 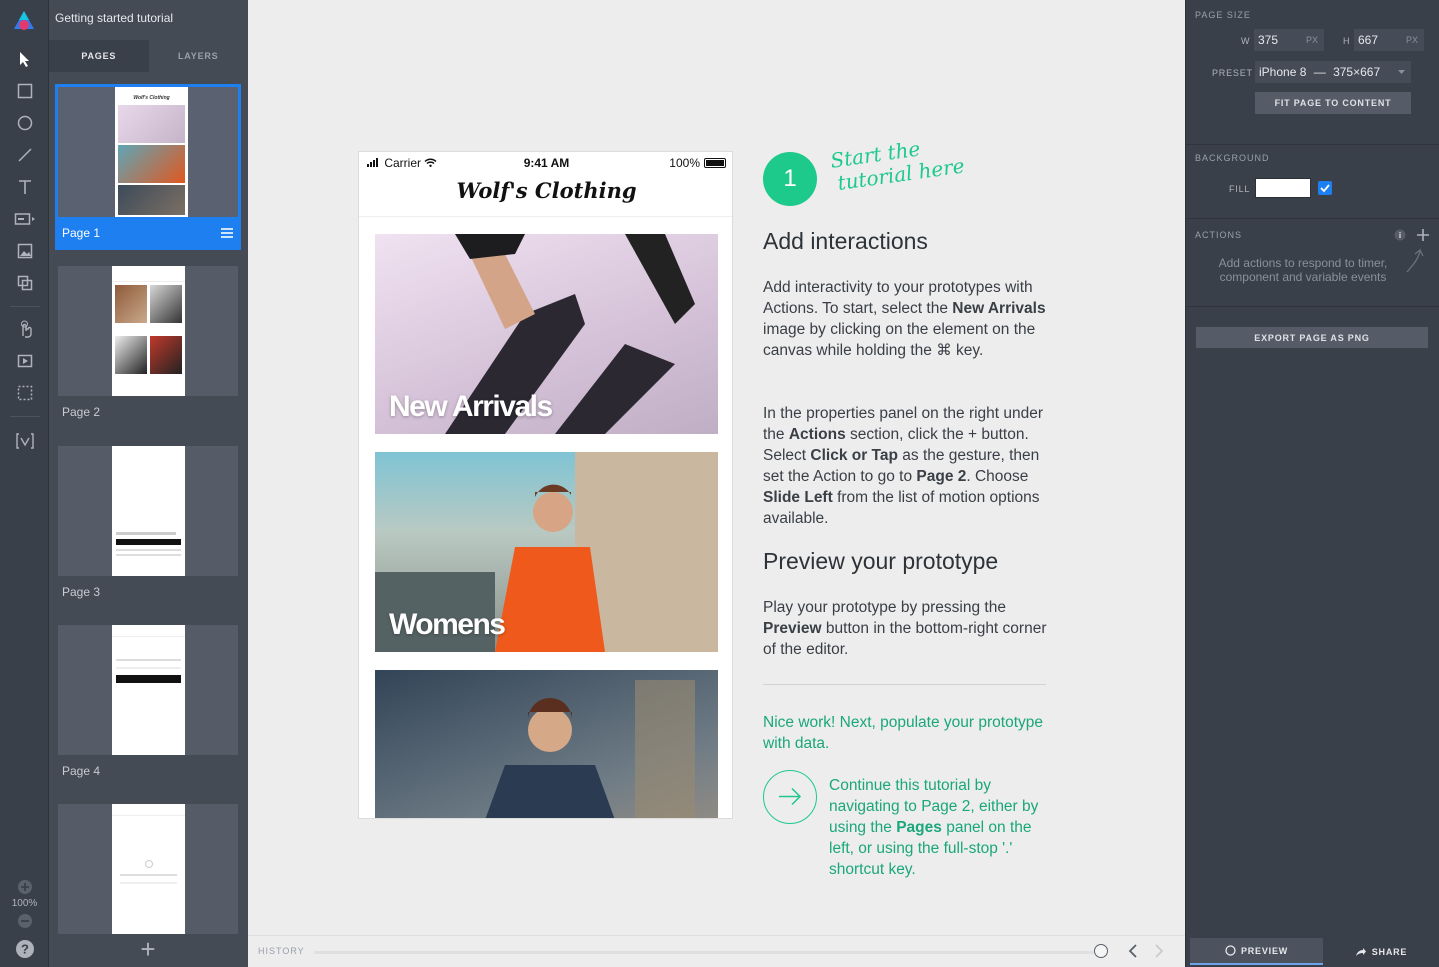 I want to click on hotspot-tool-icon, so click(x=25, y=393).